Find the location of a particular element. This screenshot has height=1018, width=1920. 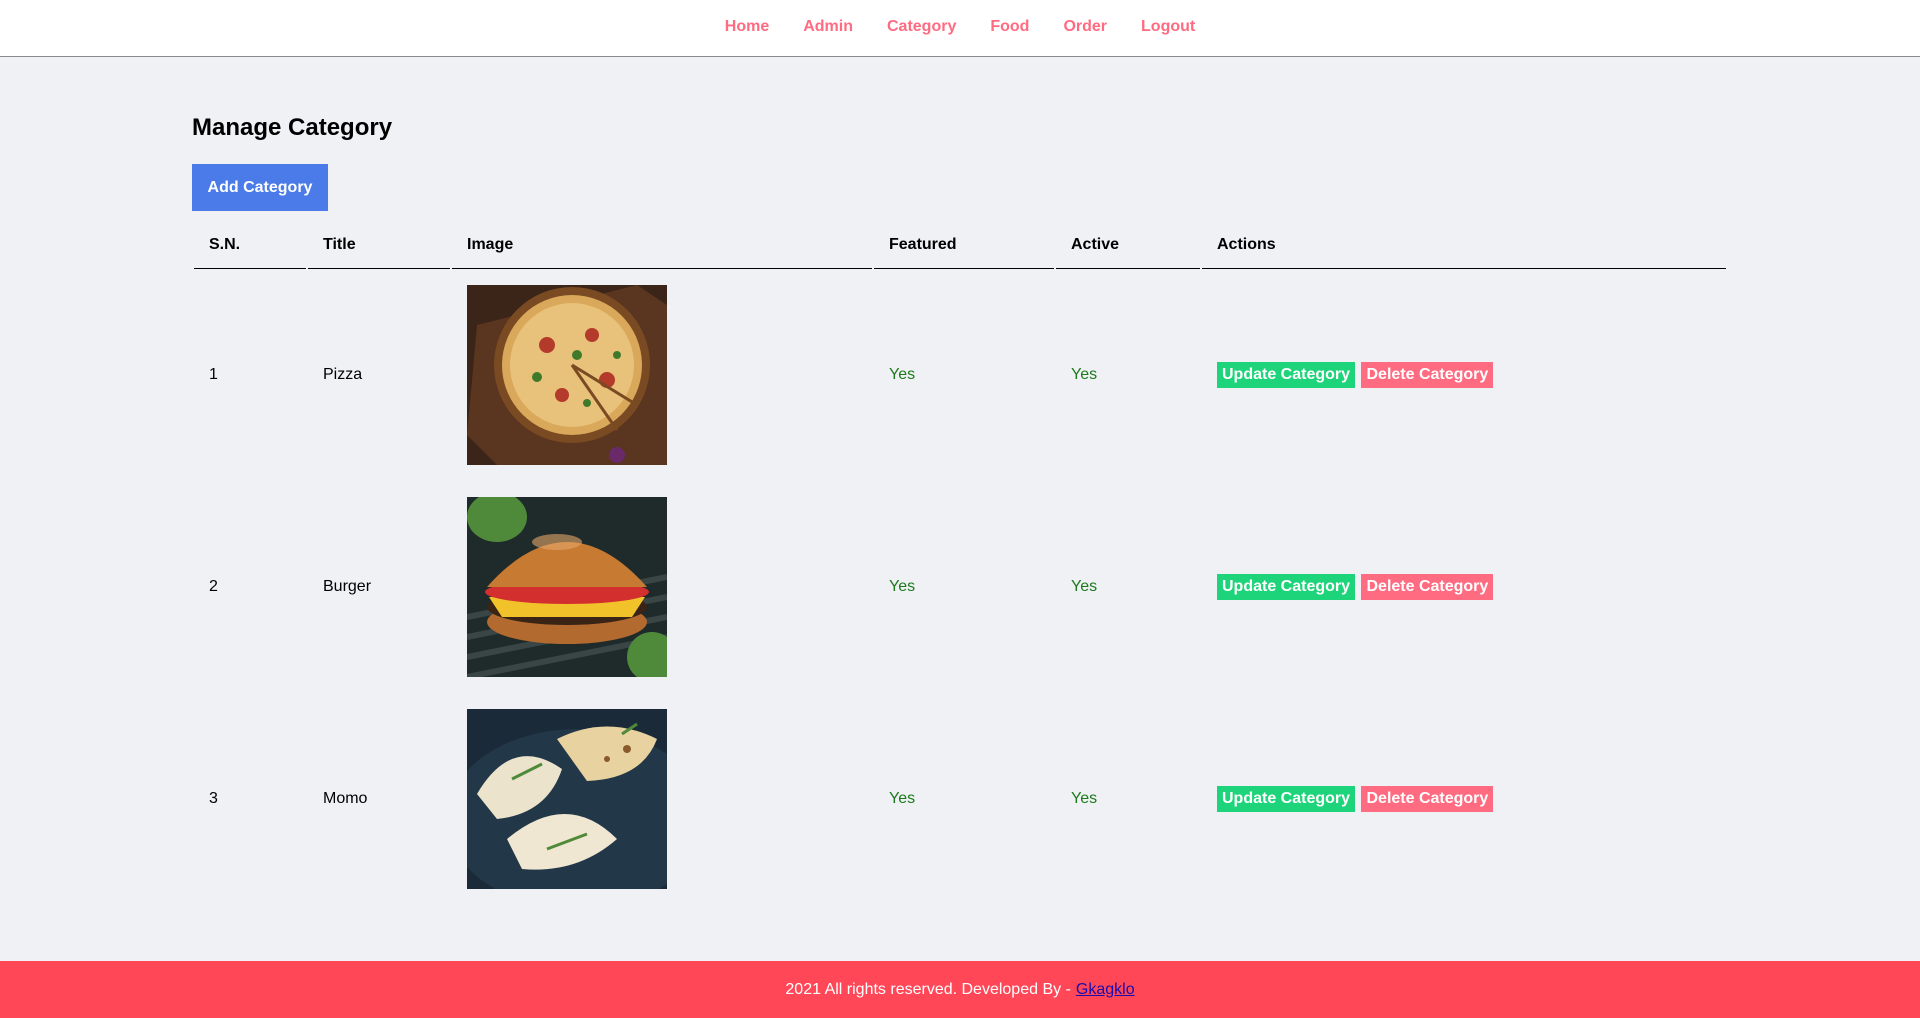

nav-order-link: Order is located at coordinates (1085, 27).